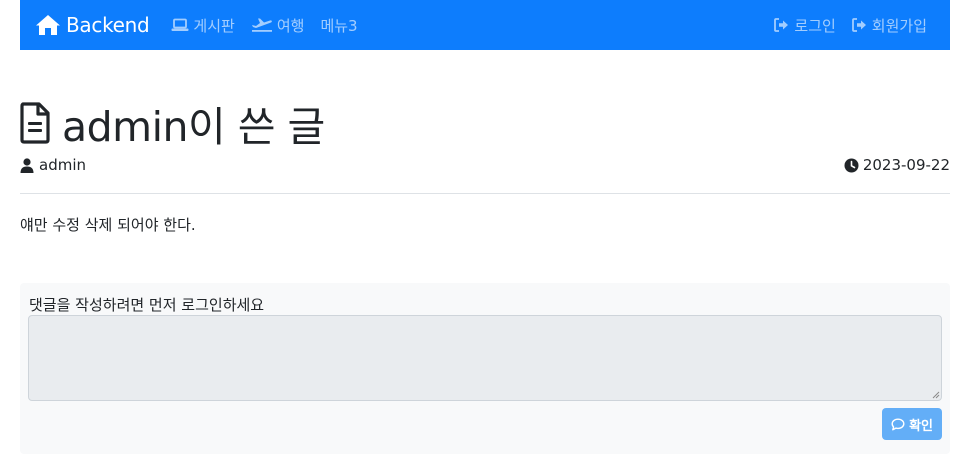 Image resolution: width=964 pixels, height=454 pixels. What do you see at coordinates (193, 127) in the screenshot?
I see `page-title: admin이 쓴 글` at bounding box center [193, 127].